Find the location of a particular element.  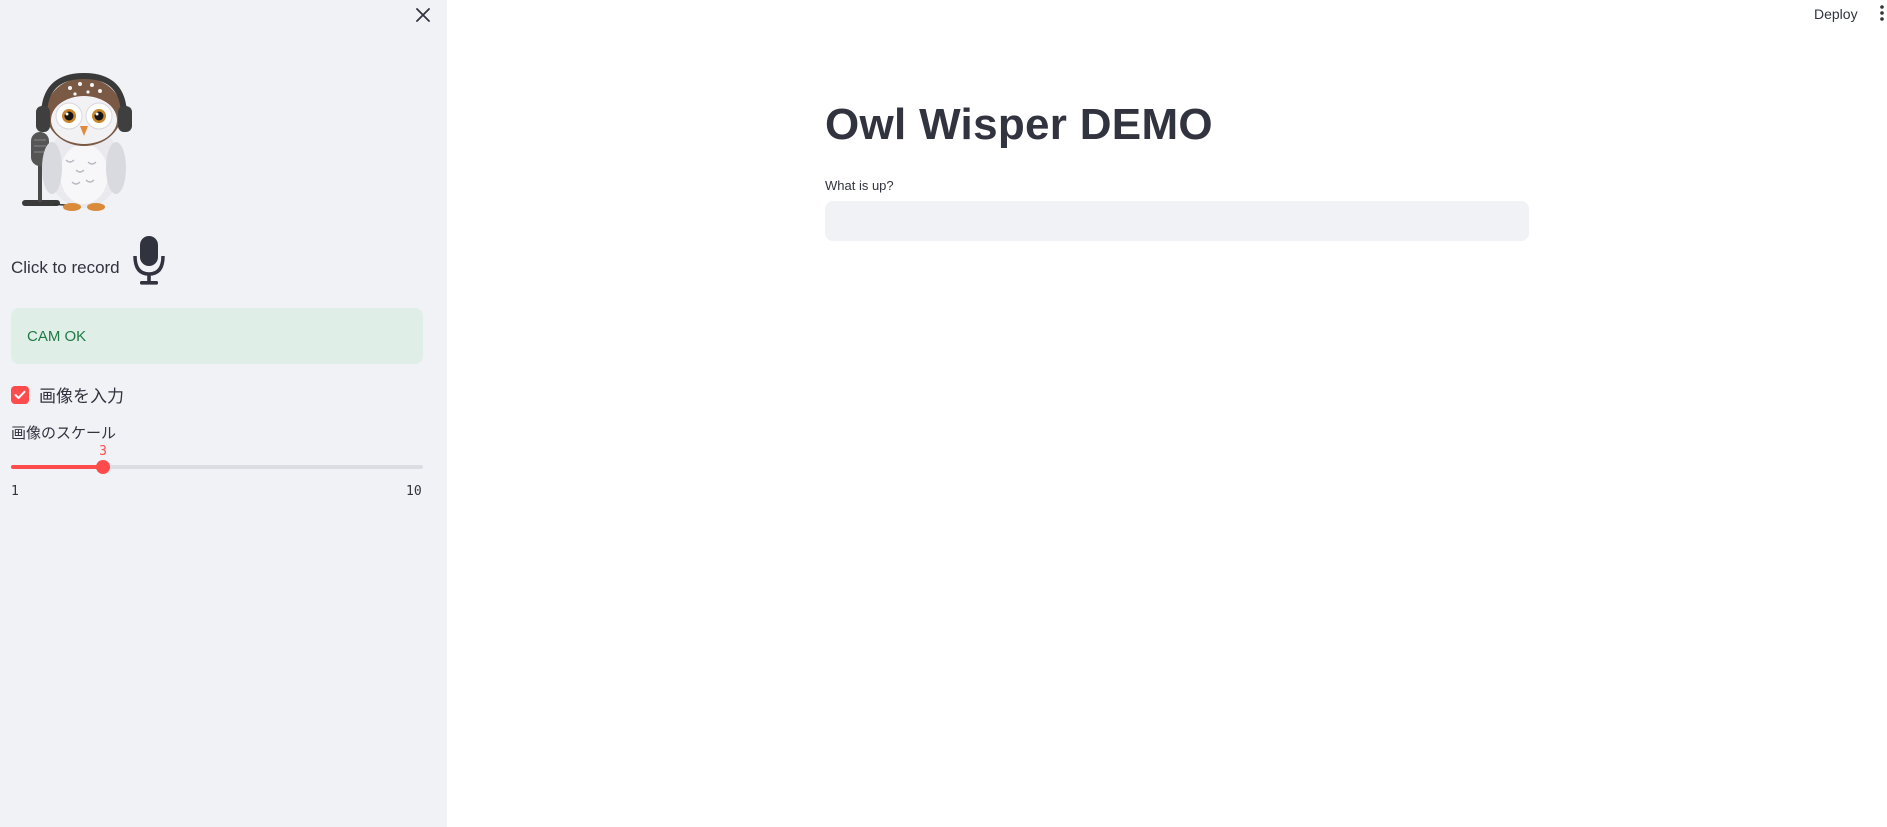

status-alert: CAM OK is located at coordinates (217, 336).